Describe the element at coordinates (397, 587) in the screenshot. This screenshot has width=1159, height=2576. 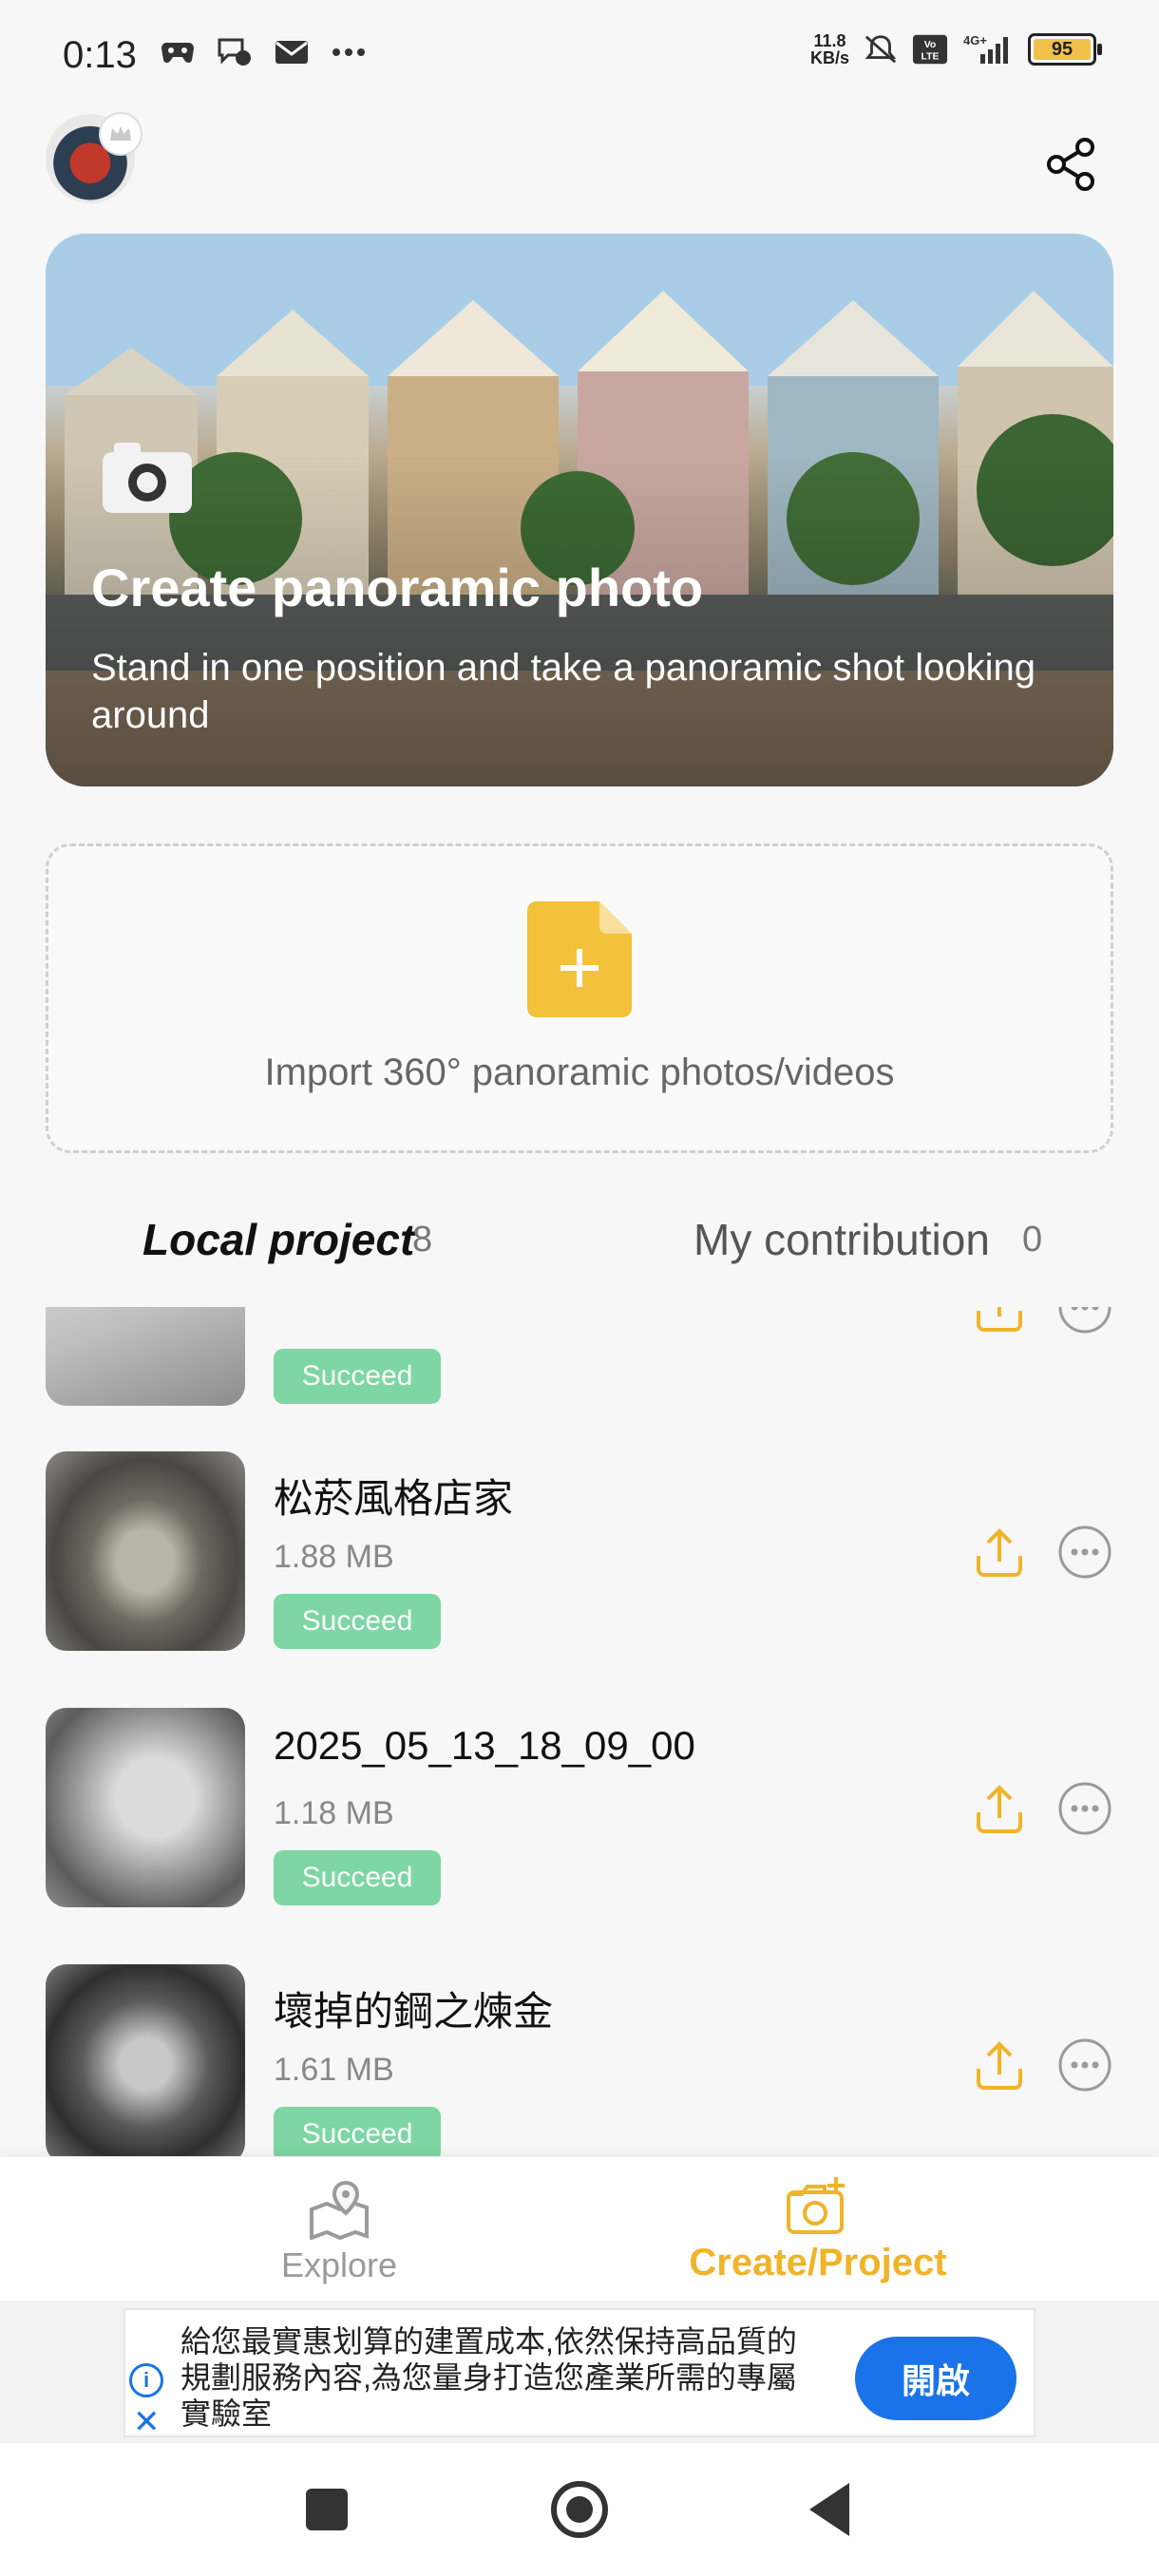
I see `hero-title: Create panoramic photo` at that location.